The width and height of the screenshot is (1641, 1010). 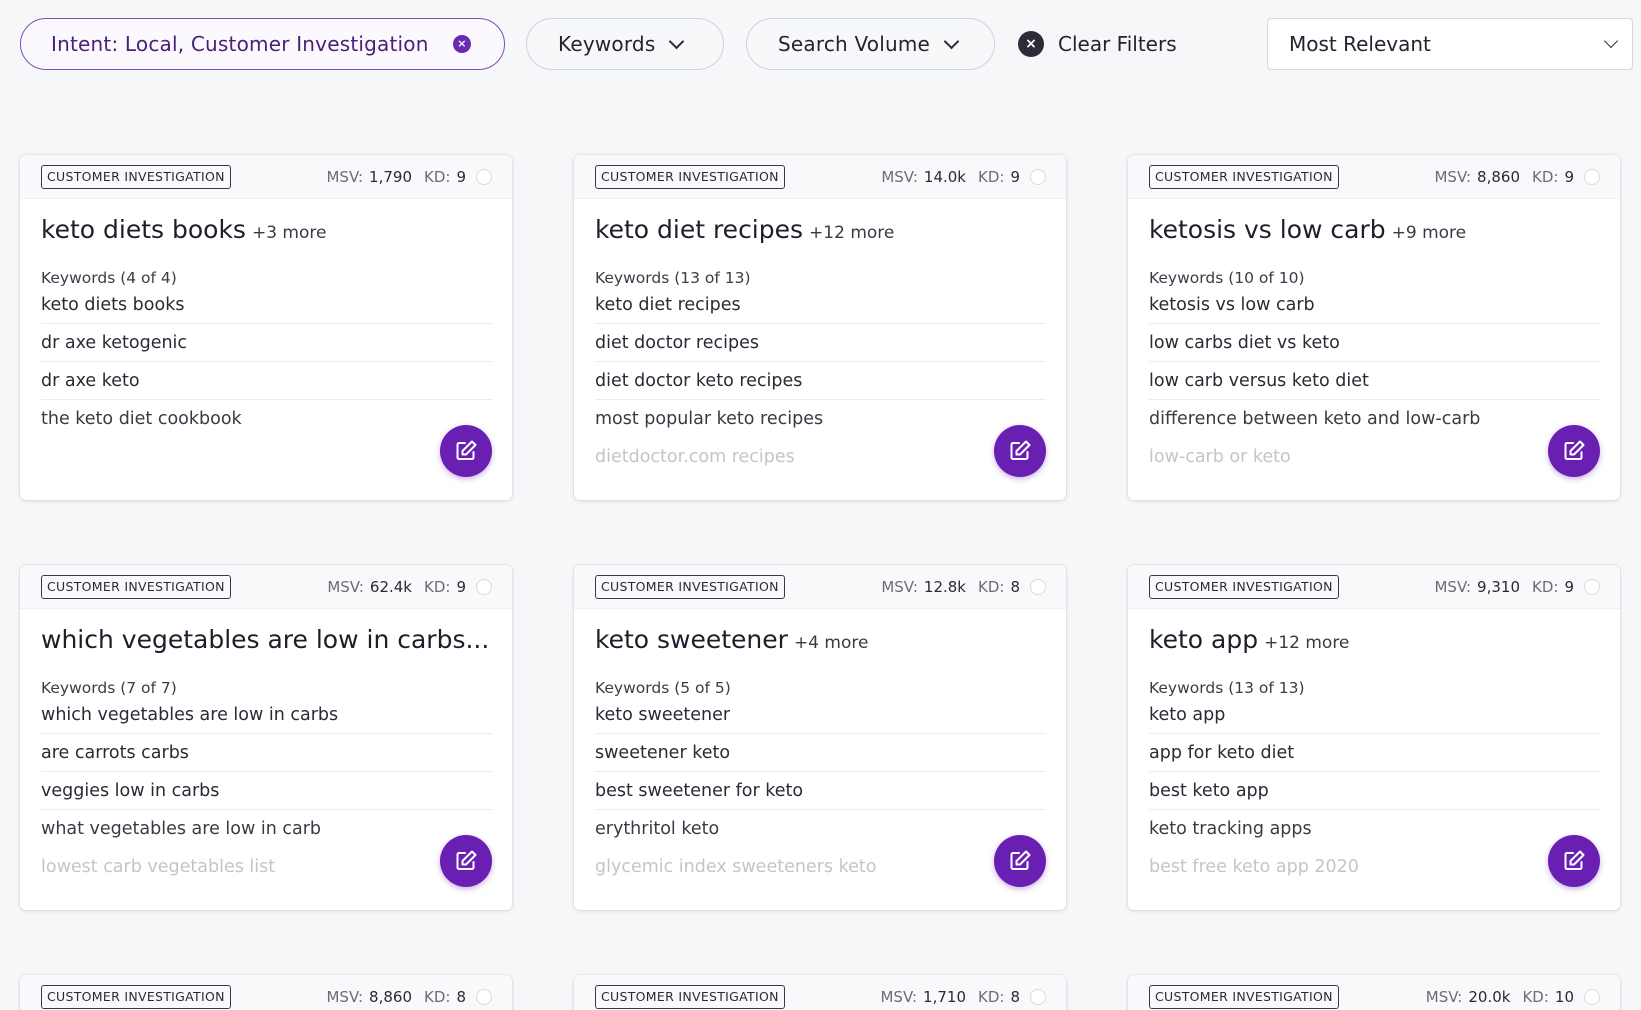 What do you see at coordinates (699, 229) in the screenshot?
I see `cluster-title-text: keto diet recipes` at bounding box center [699, 229].